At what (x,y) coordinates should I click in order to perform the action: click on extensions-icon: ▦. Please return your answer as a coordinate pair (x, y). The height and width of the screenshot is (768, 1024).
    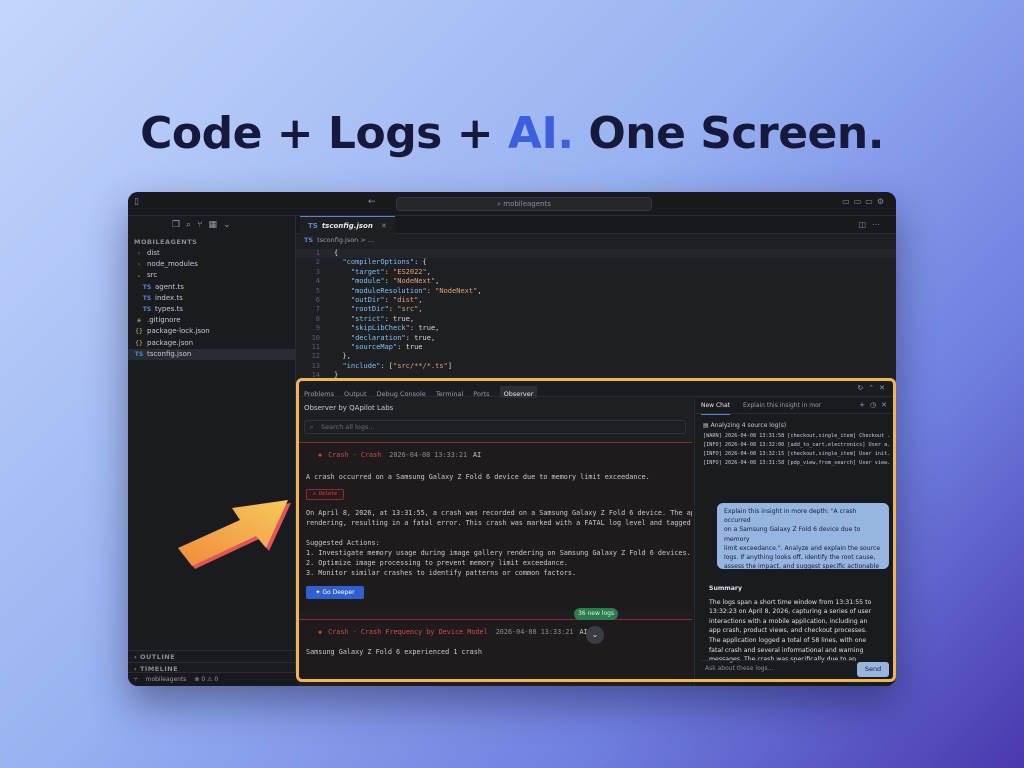
    Looking at the image, I should click on (216, 225).